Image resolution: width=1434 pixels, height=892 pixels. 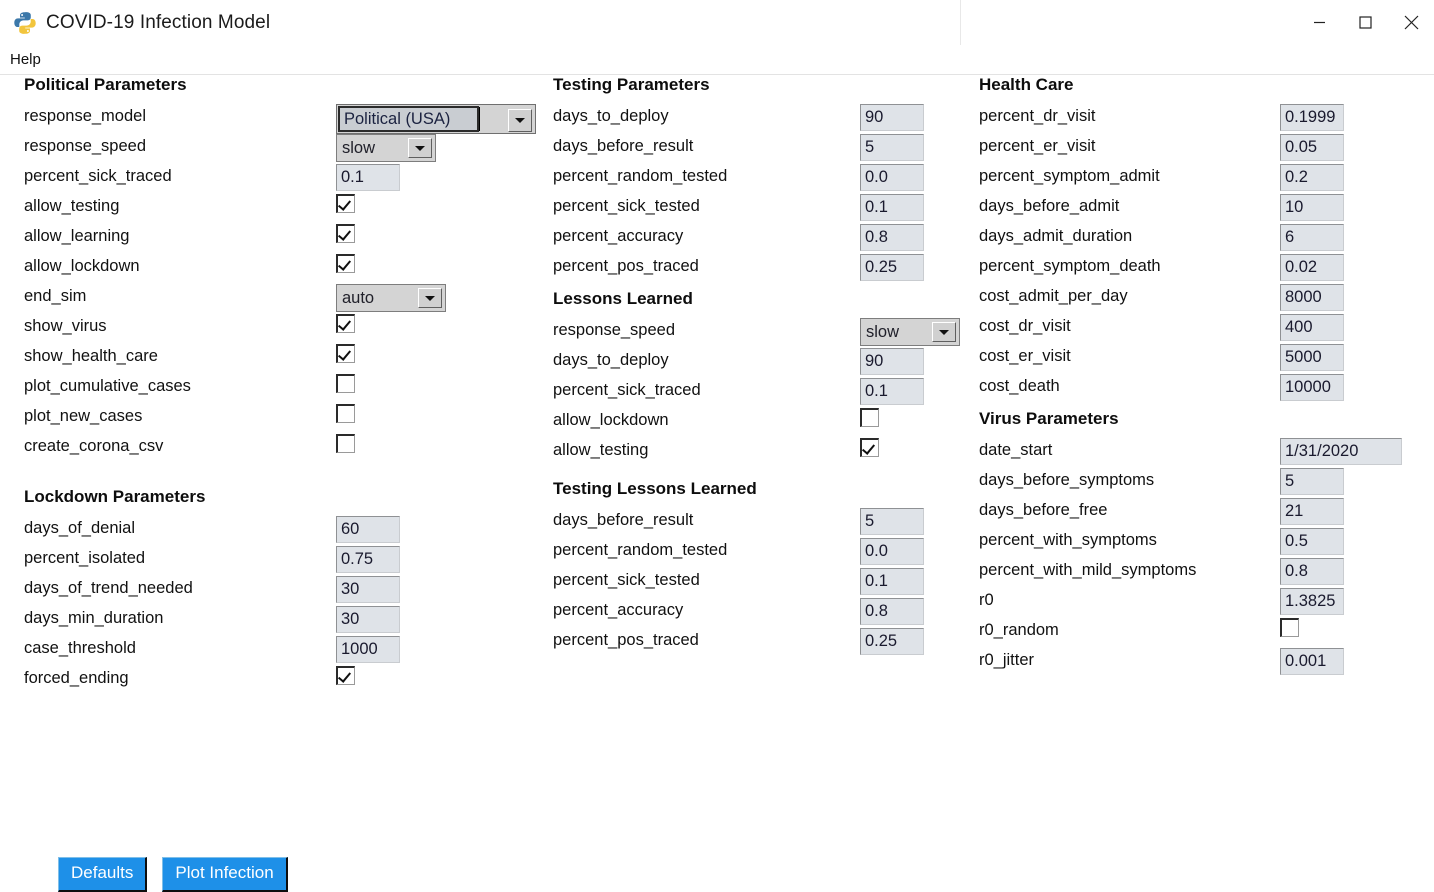 I want to click on section-title-testing-lessons-learned: Testing Lessons Learned, so click(x=655, y=488).